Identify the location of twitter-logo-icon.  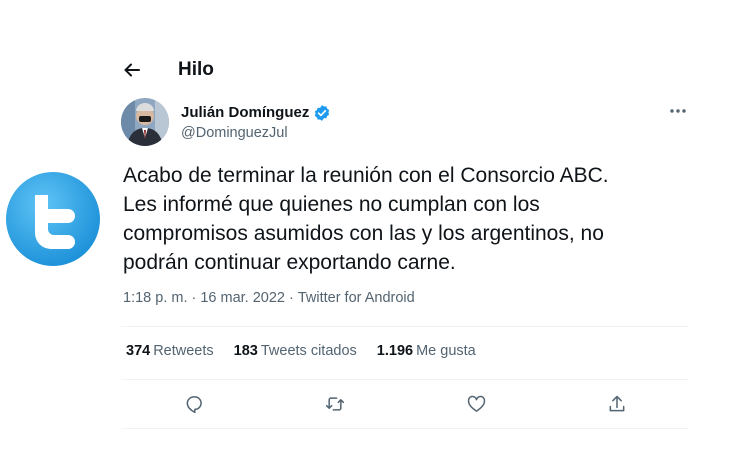
(53, 219).